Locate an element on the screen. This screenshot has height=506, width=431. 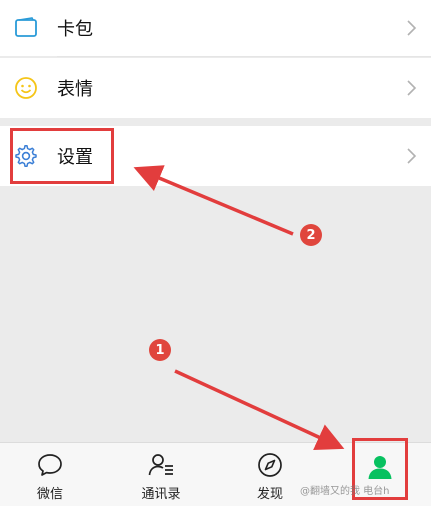
tab-chats: 微信 is located at coordinates (50, 474).